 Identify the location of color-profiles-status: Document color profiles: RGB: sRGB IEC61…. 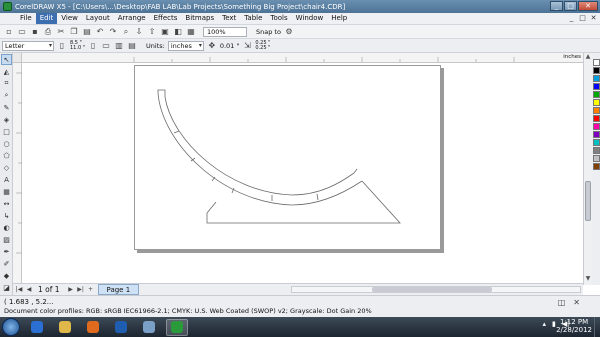
(188, 311).